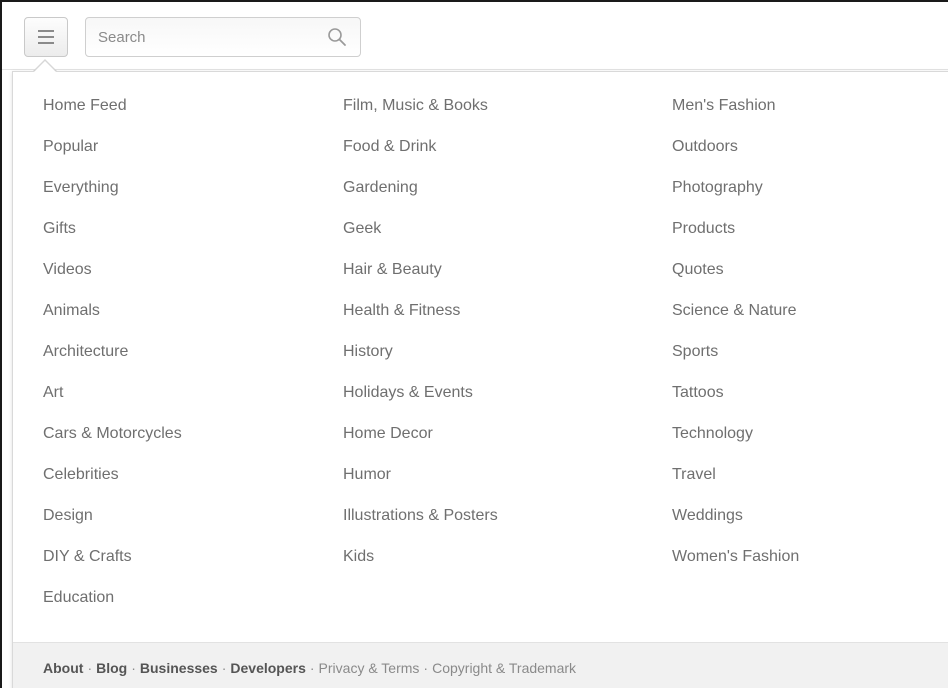  Describe the element at coordinates (735, 151) in the screenshot. I see `category-link: Outdoors` at that location.